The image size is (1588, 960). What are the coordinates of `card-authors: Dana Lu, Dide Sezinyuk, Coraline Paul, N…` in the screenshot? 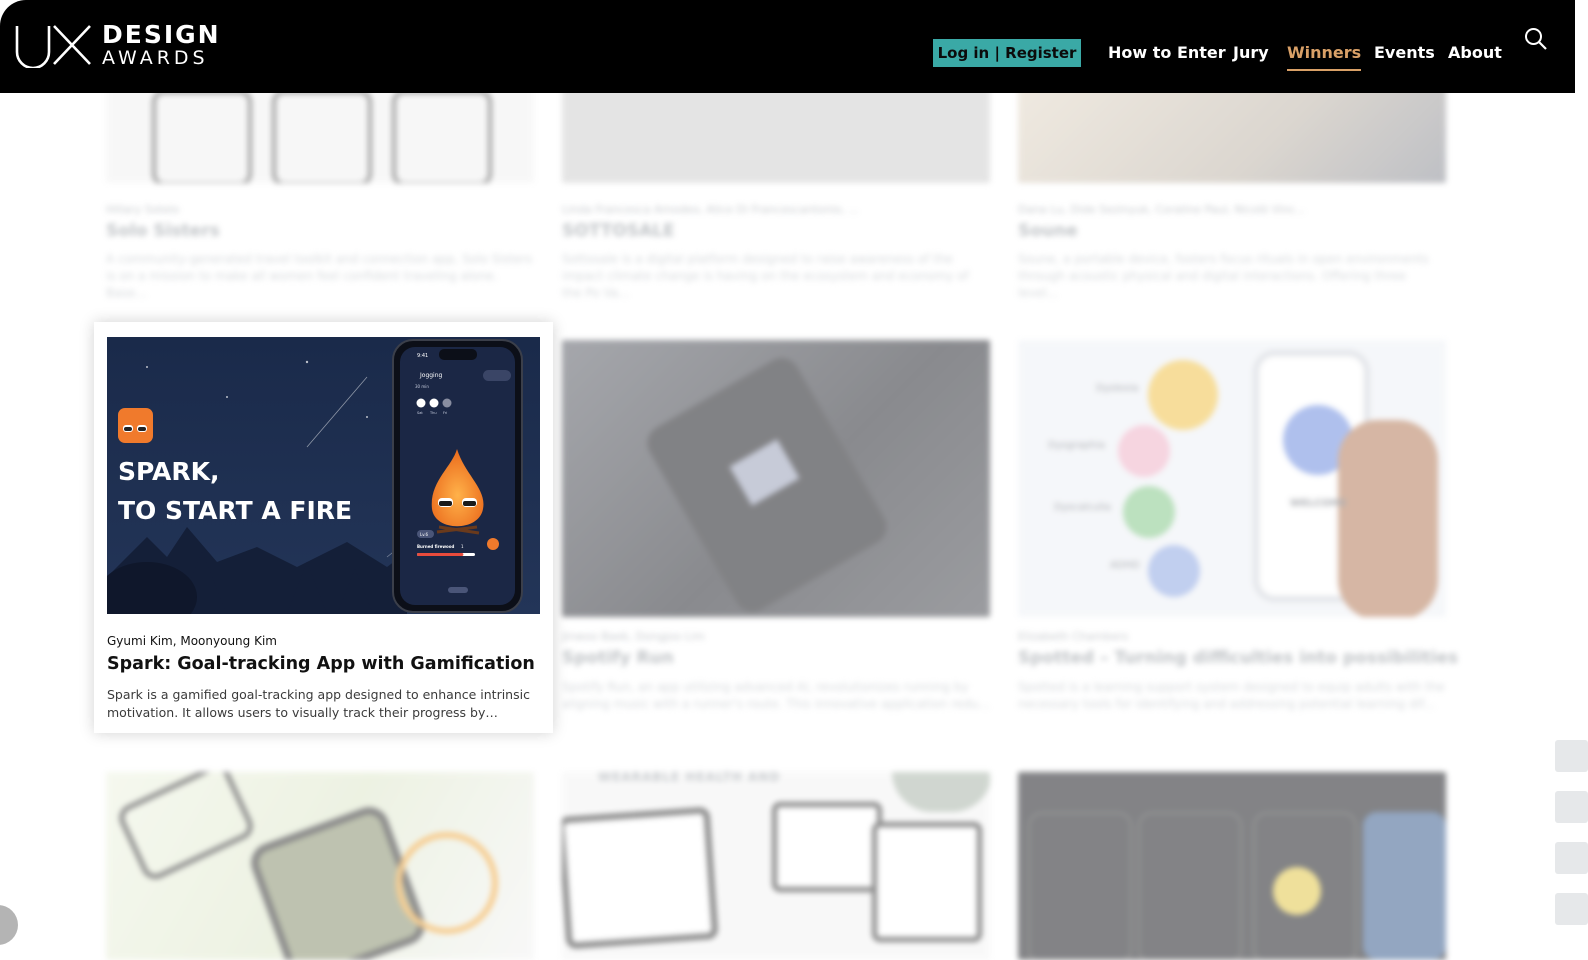 It's located at (1162, 209).